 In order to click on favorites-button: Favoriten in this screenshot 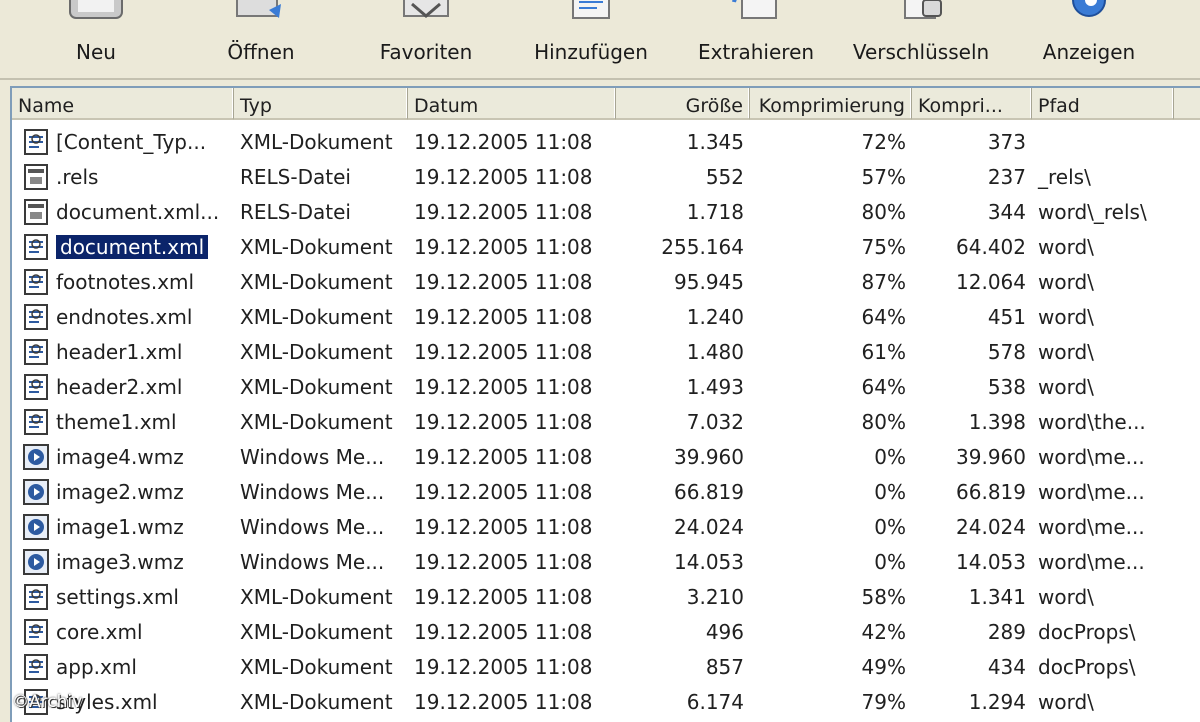, I will do `click(426, 39)`.